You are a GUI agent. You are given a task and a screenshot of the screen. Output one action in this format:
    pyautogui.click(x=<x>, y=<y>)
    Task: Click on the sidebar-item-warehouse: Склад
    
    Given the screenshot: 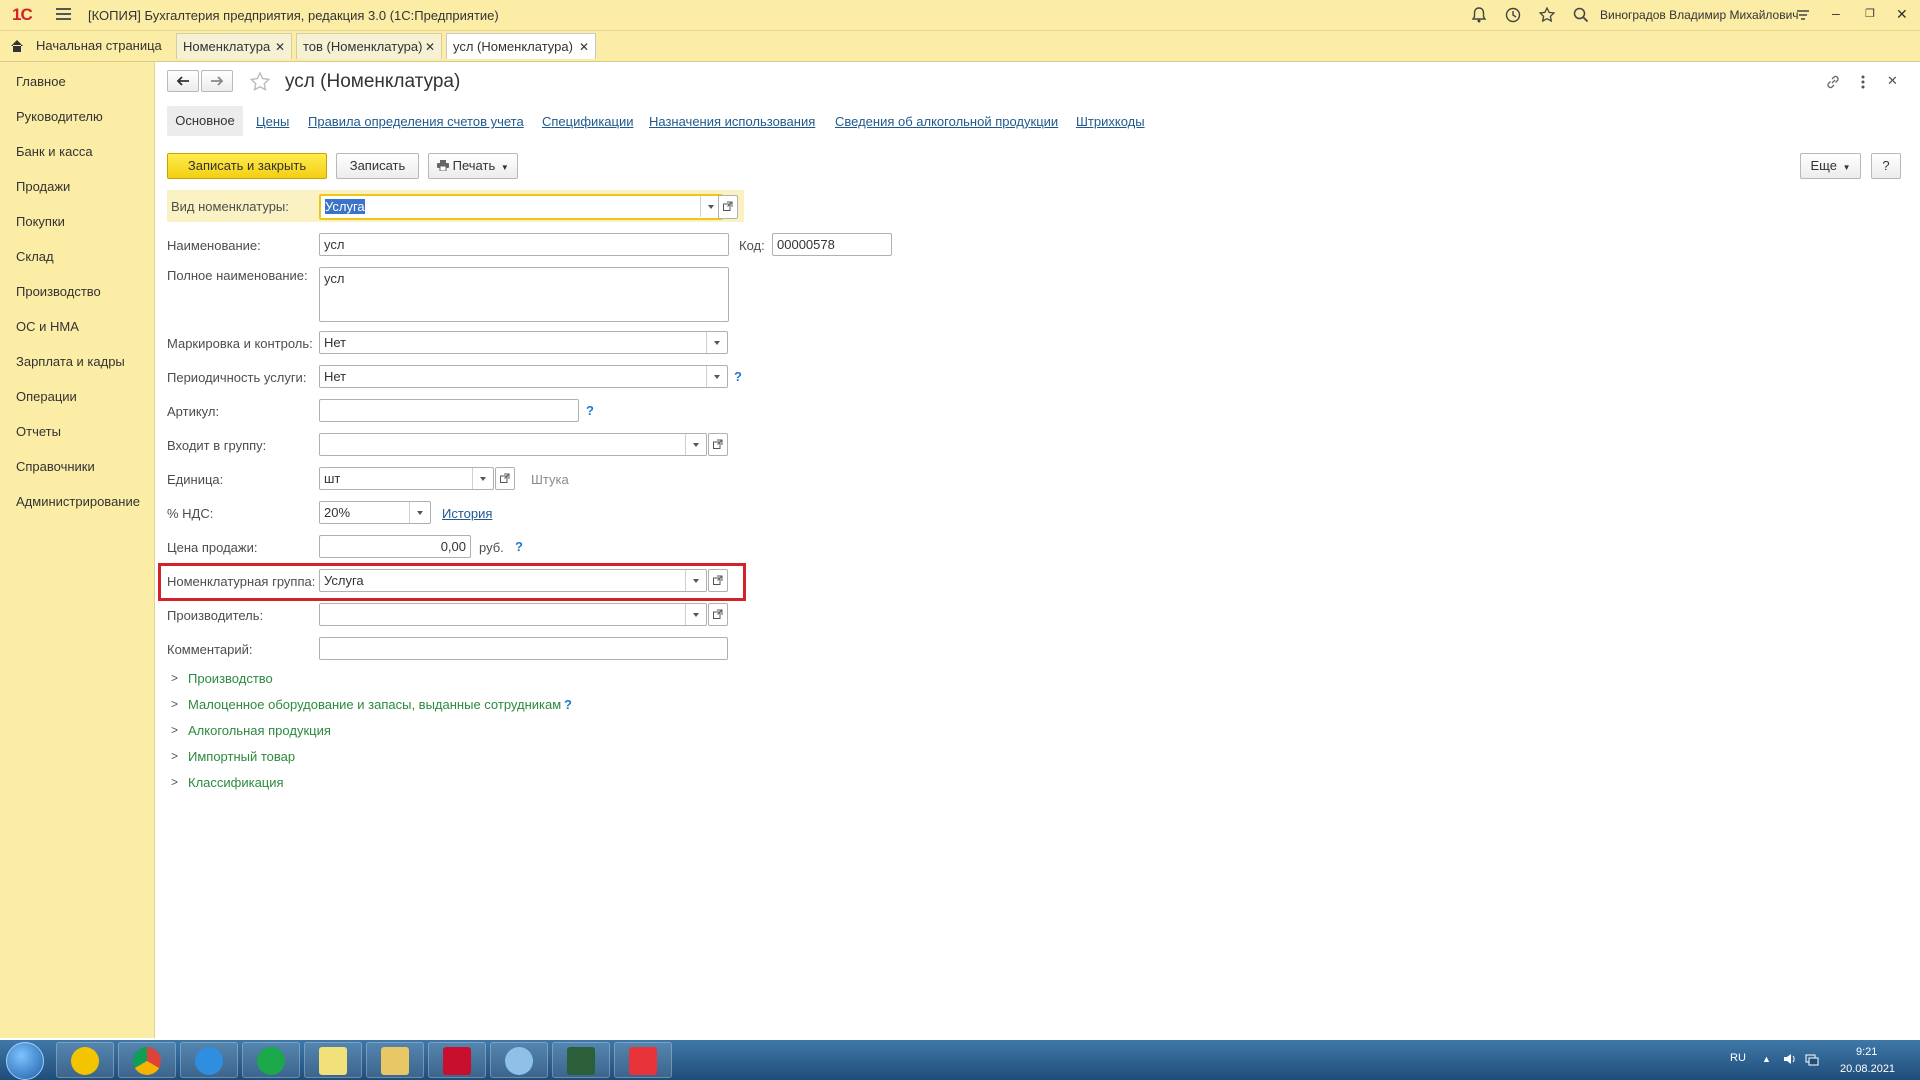 What is the action you would take?
    pyautogui.click(x=35, y=256)
    